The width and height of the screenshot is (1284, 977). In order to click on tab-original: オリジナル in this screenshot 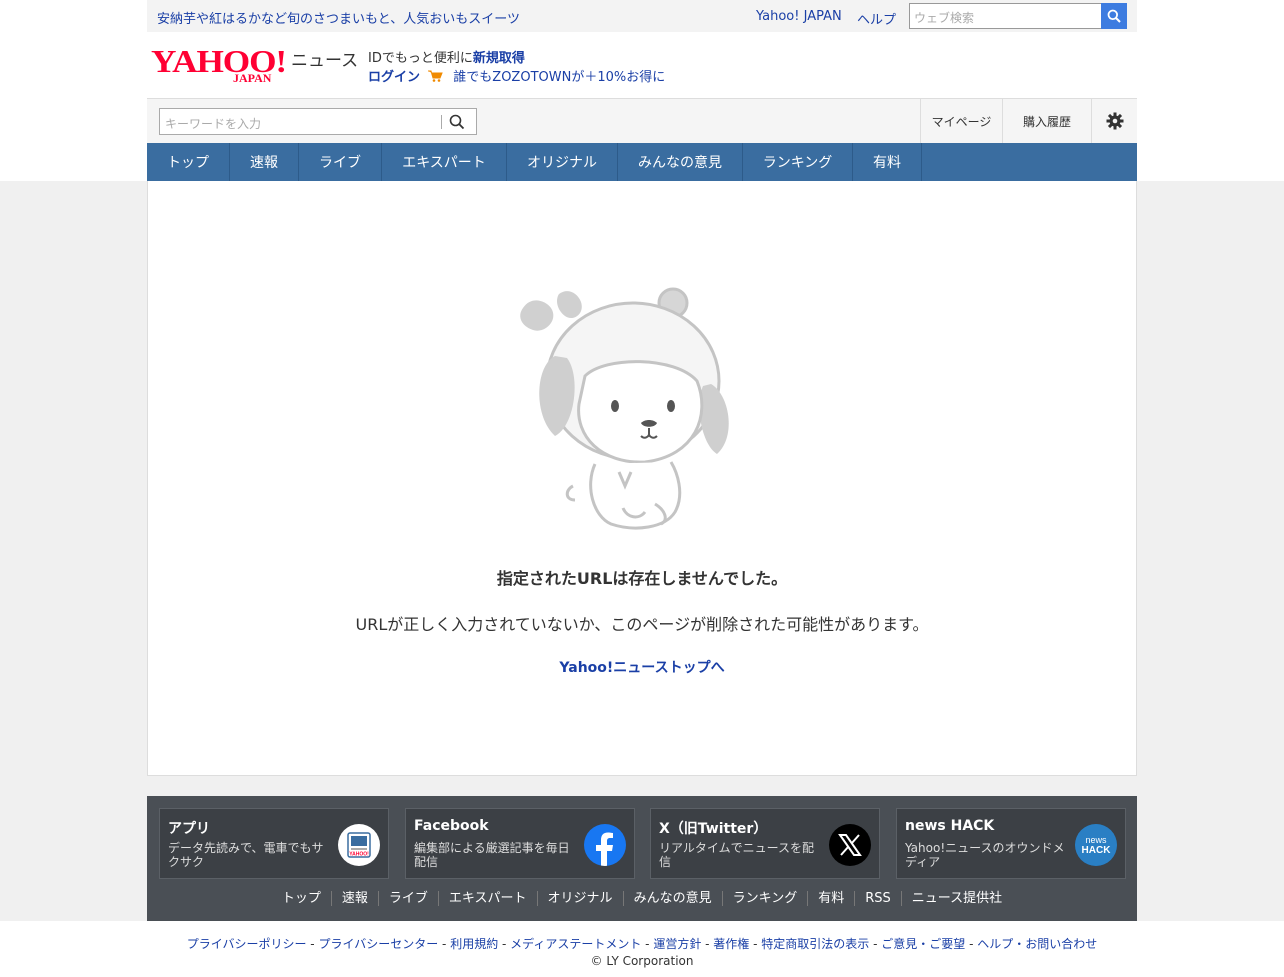, I will do `click(562, 162)`.